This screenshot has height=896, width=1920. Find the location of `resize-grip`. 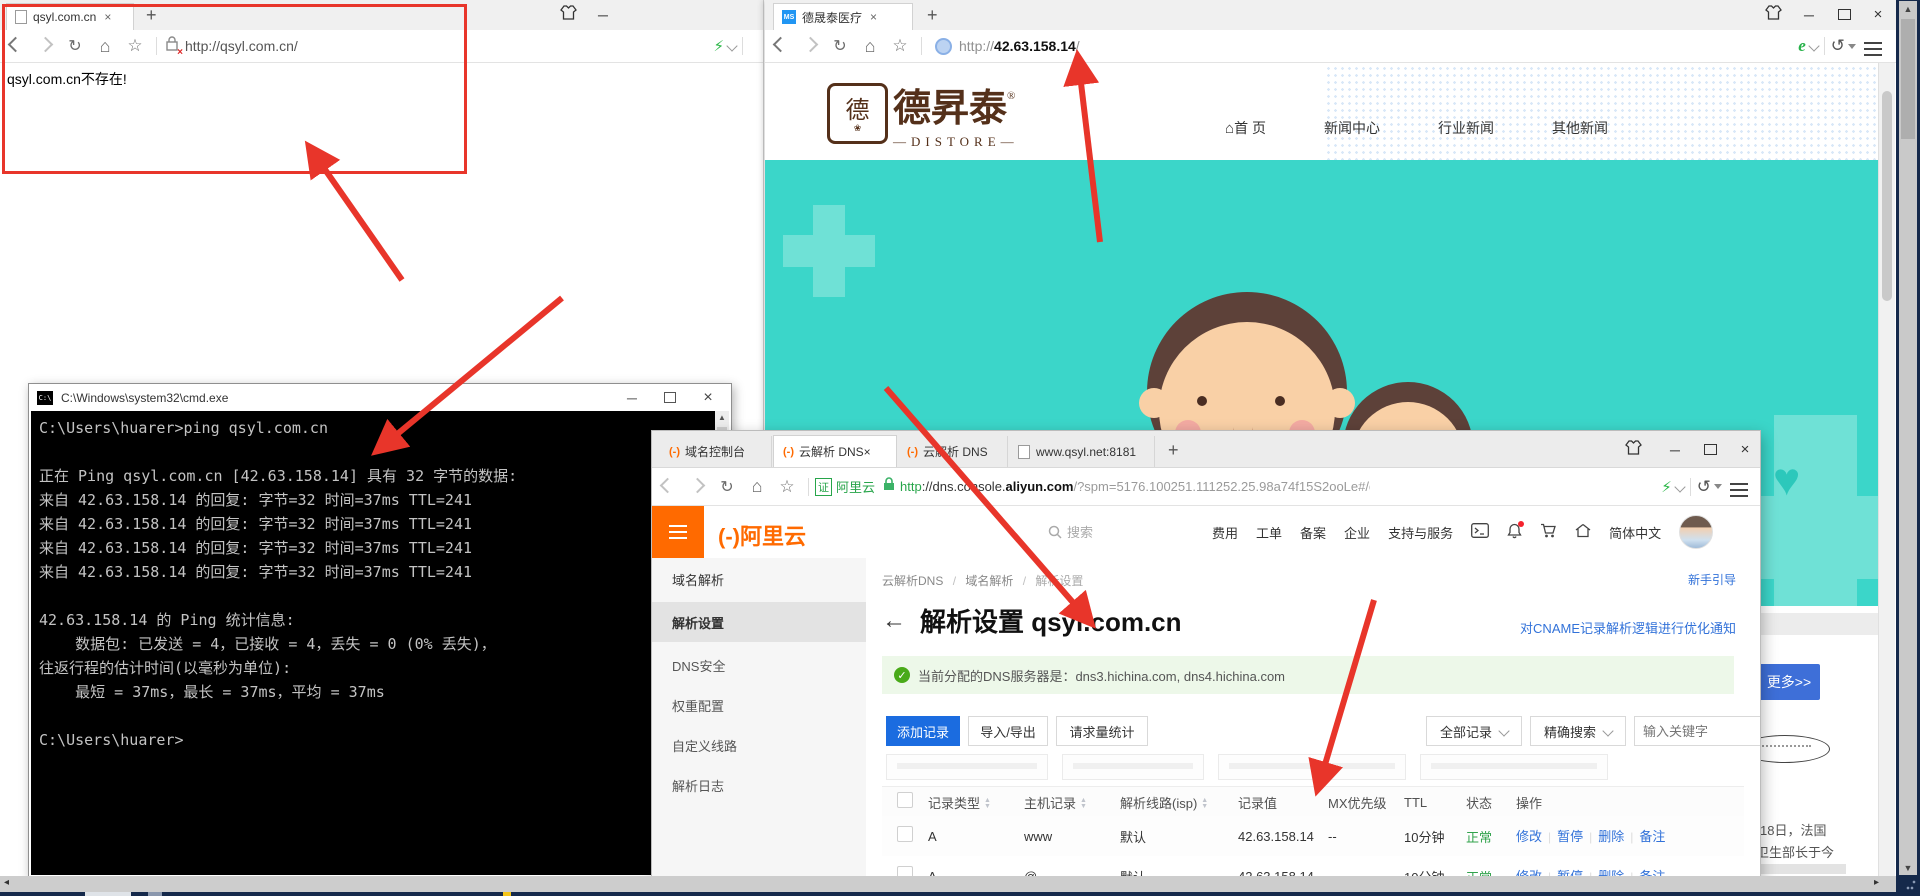

resize-grip is located at coordinates (1908, 886).